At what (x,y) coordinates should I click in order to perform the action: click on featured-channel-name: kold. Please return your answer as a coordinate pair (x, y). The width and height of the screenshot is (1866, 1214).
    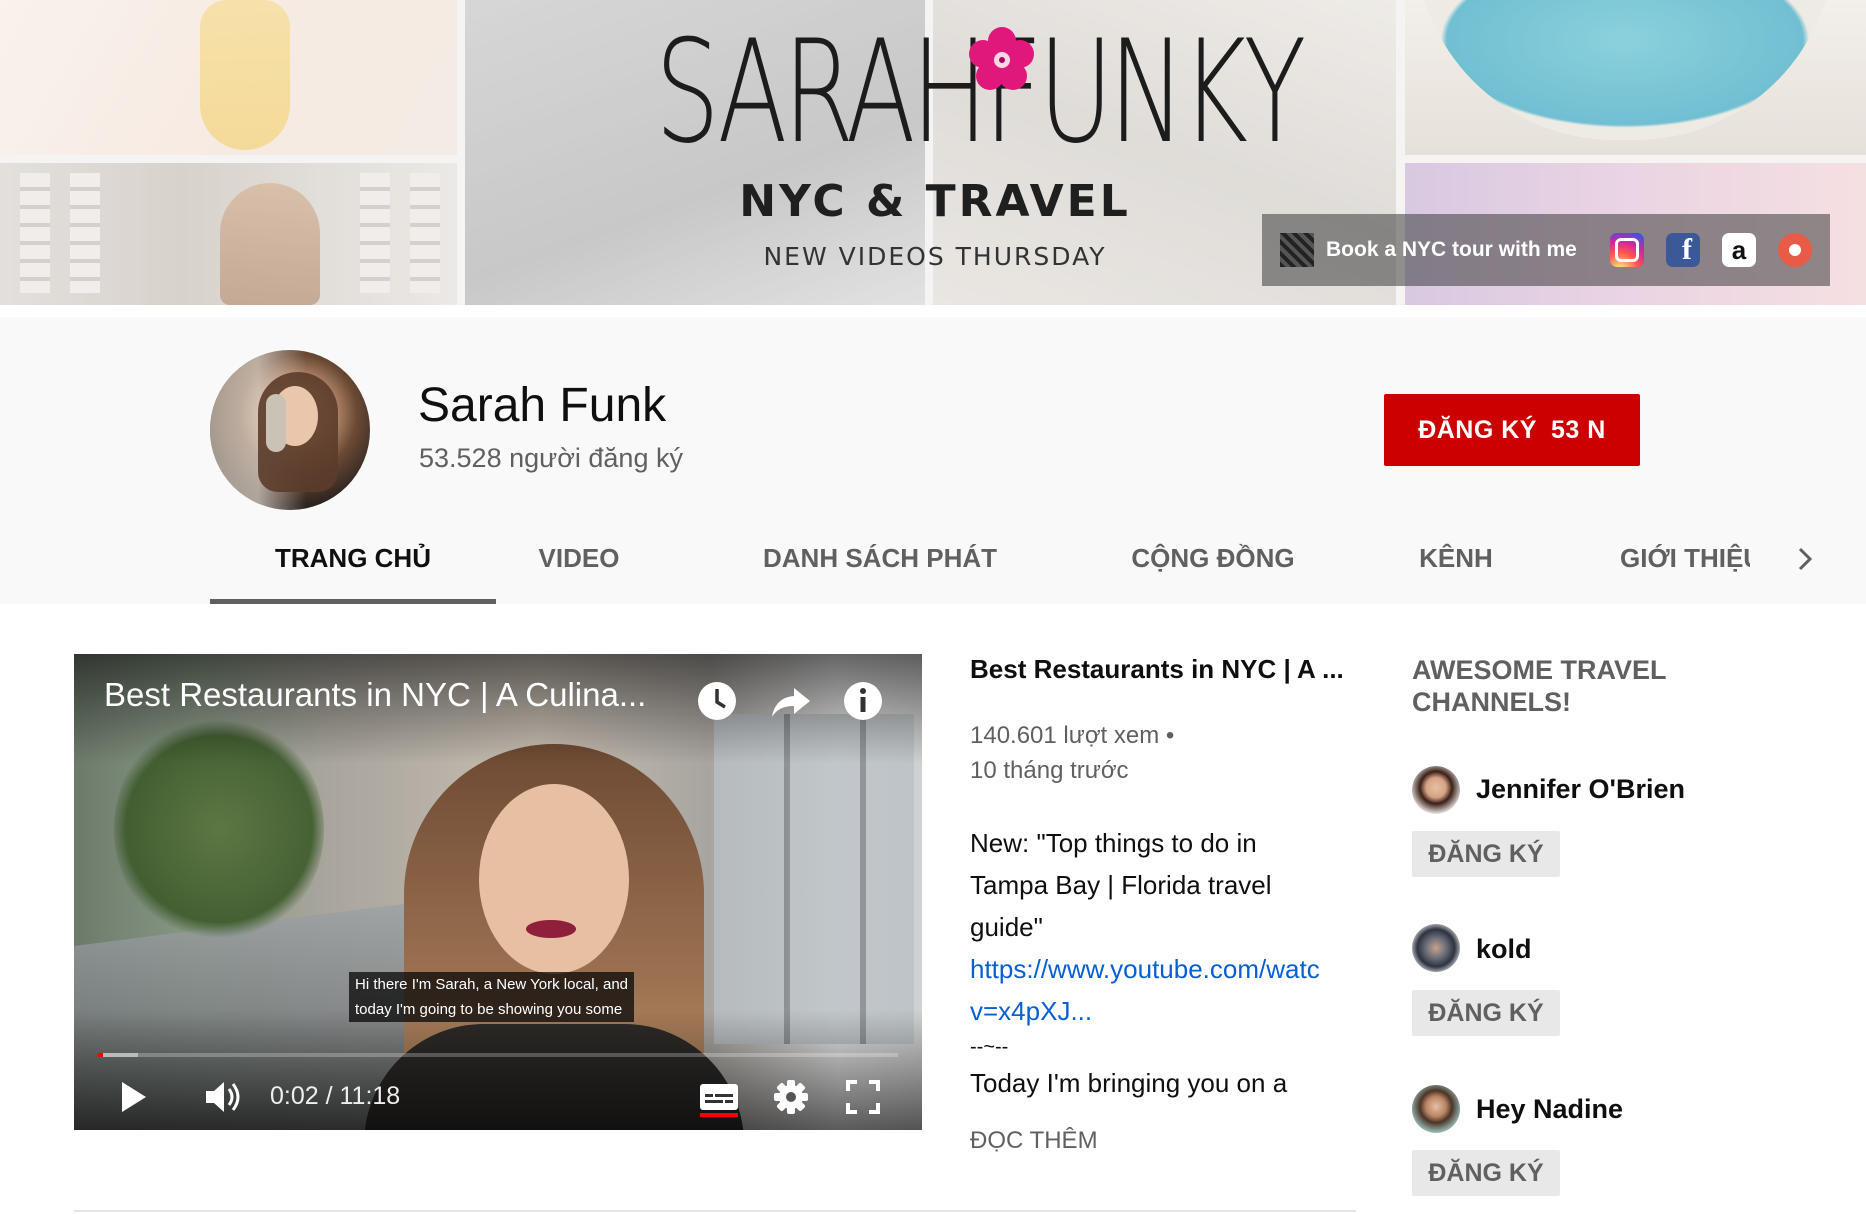
    Looking at the image, I should click on (1504, 949).